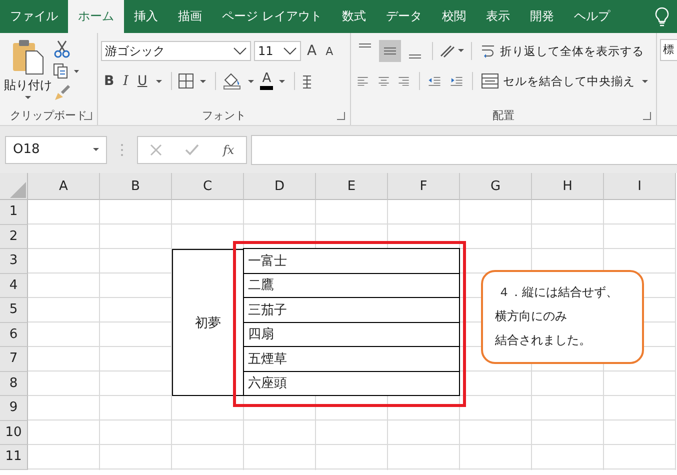  I want to click on table-cell: 六座頭, so click(351, 383).